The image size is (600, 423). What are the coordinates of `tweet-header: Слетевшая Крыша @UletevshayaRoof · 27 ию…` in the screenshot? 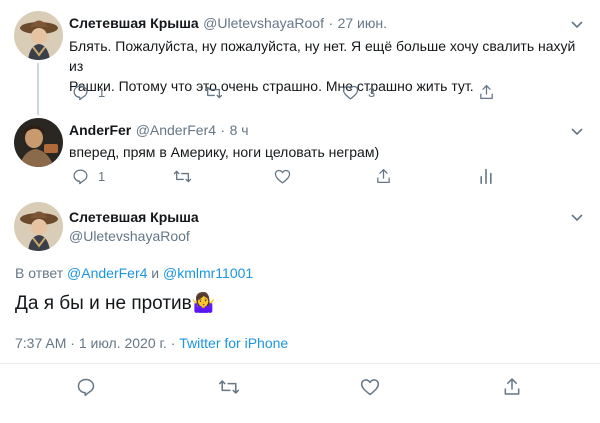 It's located at (228, 24).